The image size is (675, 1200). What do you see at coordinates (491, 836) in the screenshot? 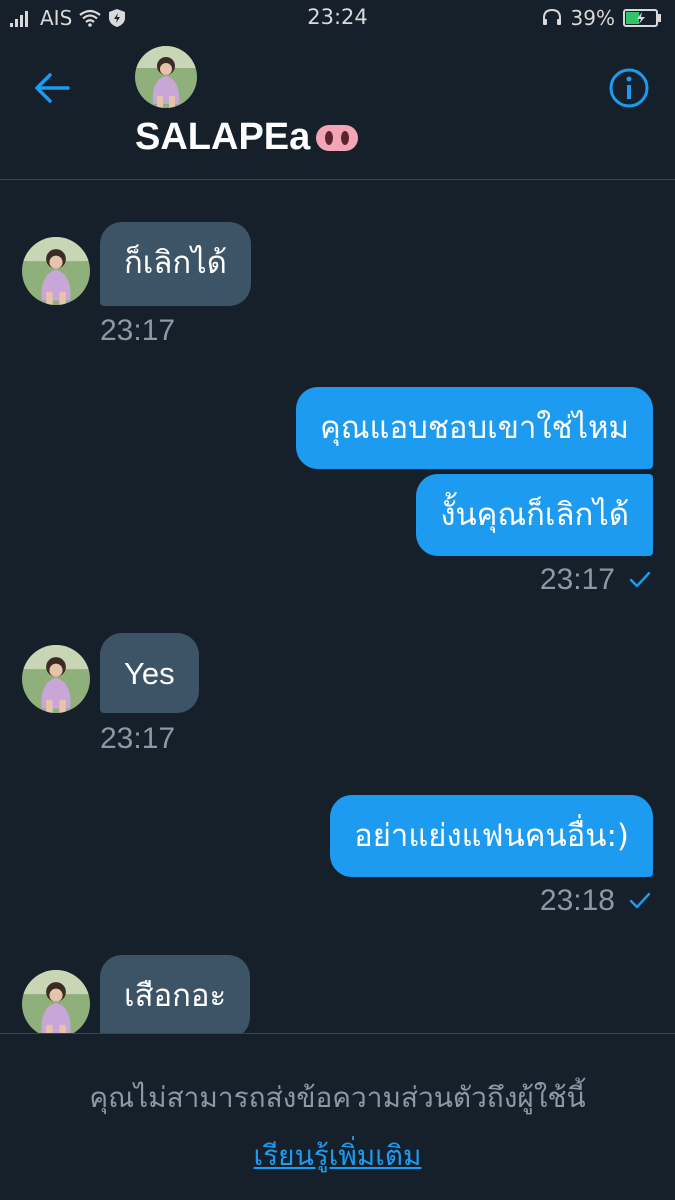
I see `outgoing-message: อย่าแย่งแฟนคนอื่น:)` at bounding box center [491, 836].